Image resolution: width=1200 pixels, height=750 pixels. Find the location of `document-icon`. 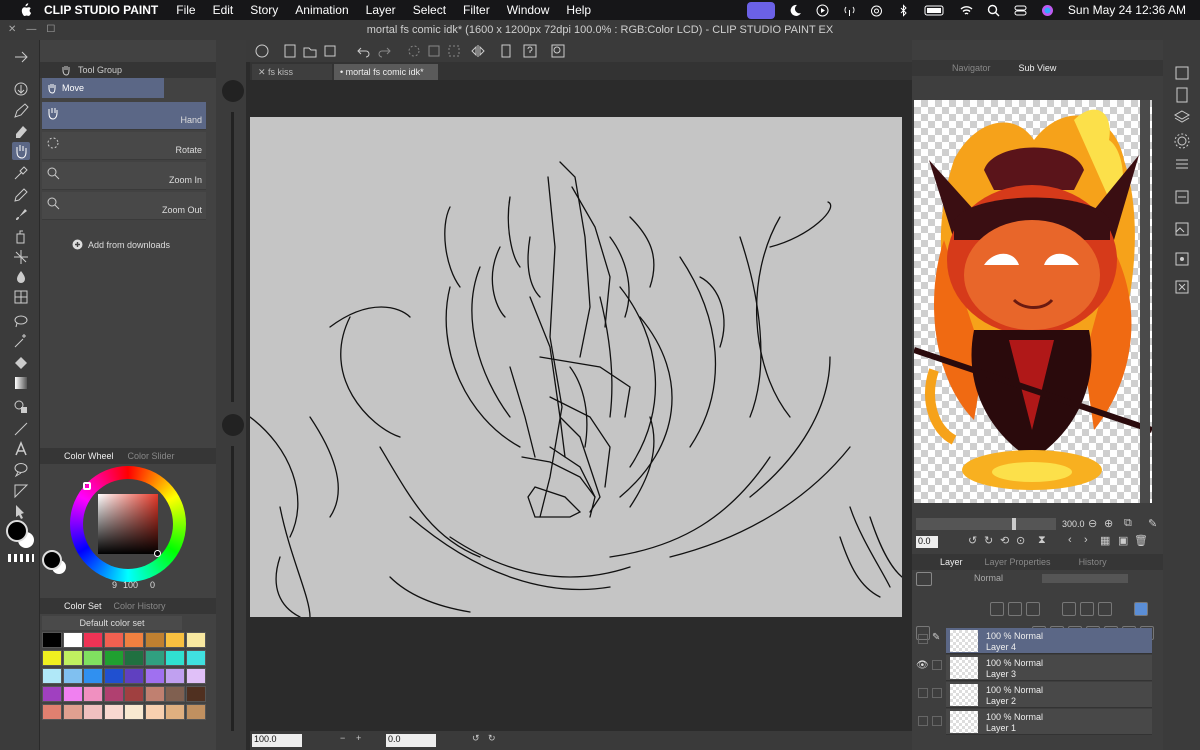

document-icon is located at coordinates (1182, 95).